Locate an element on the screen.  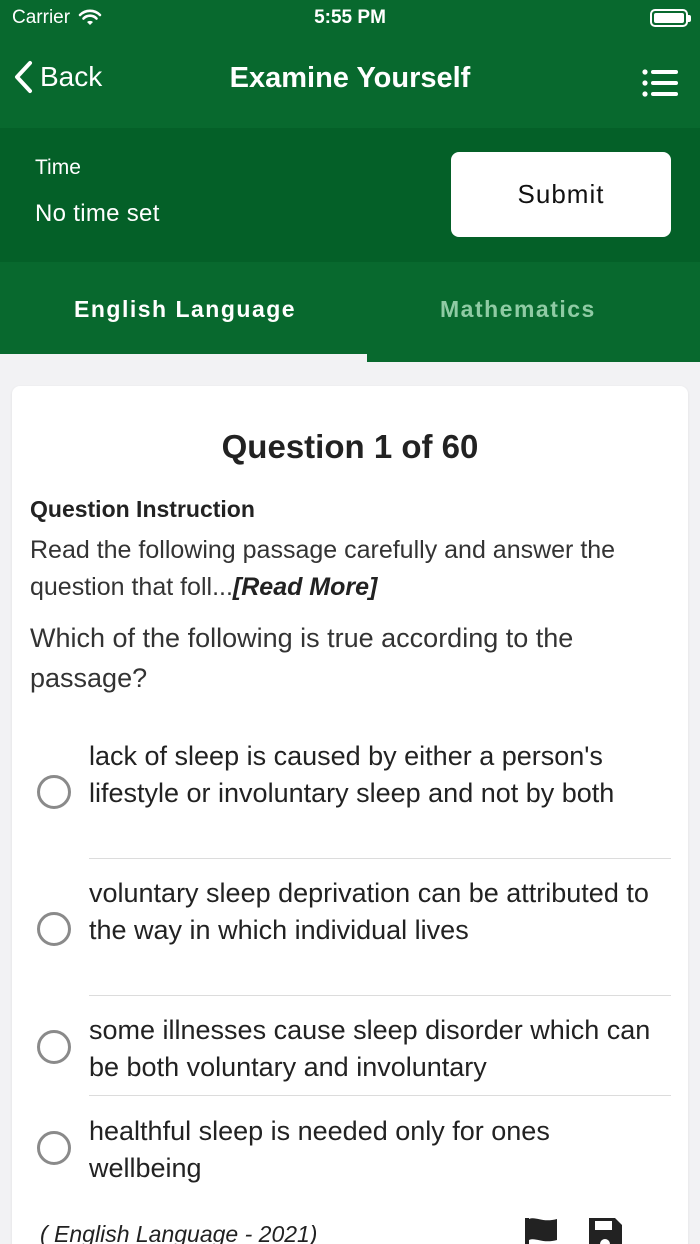
tab-selected-indicator is located at coordinates (183, 358).